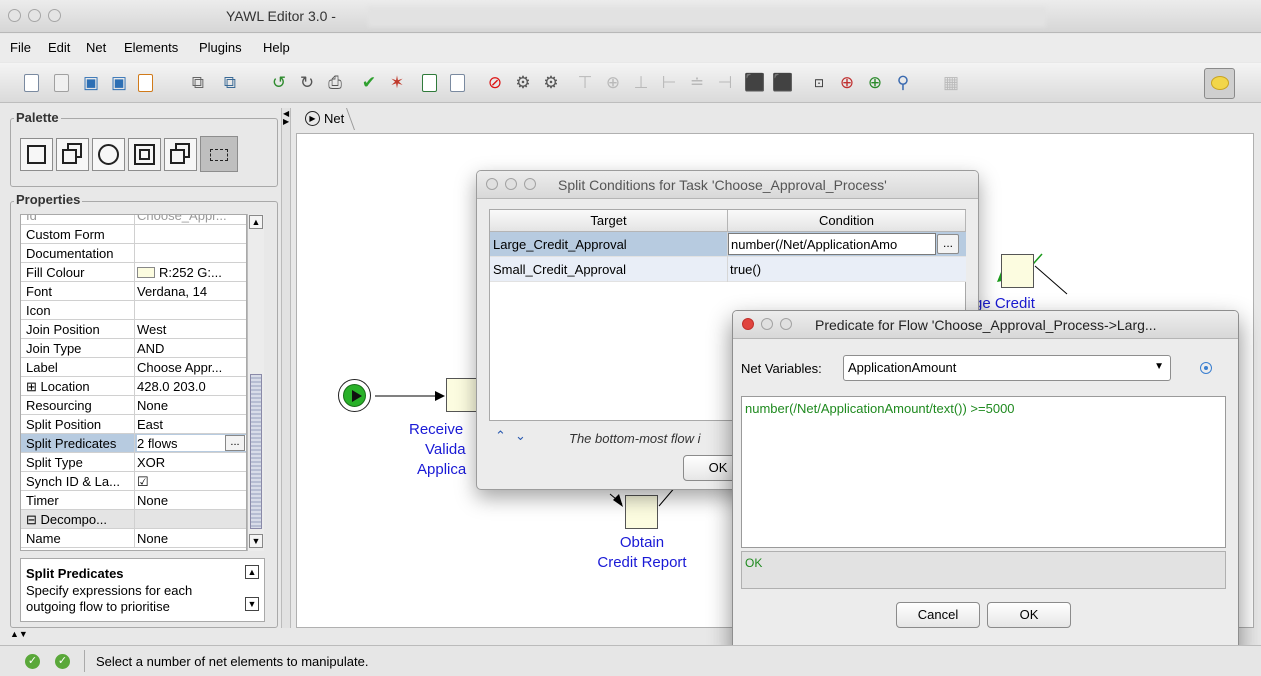 The image size is (1261, 676). I want to click on table-row: Join Type AND, so click(133, 348).